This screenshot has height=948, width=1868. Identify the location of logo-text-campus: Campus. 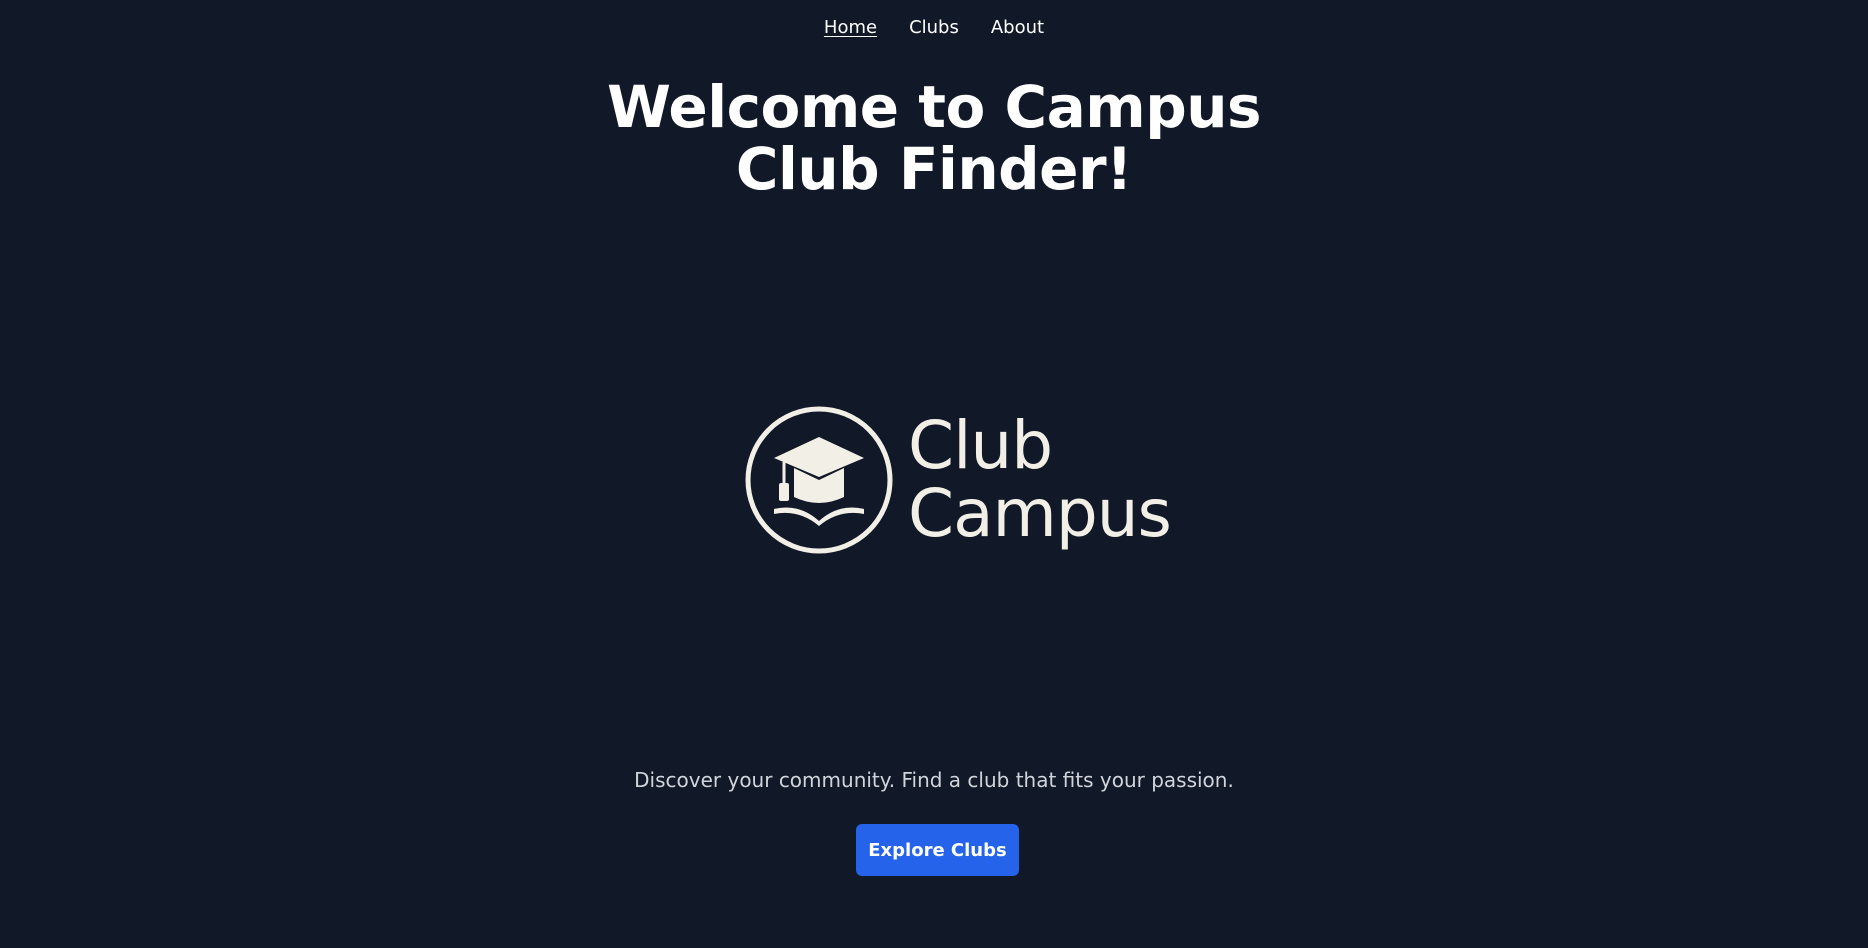
(1040, 513).